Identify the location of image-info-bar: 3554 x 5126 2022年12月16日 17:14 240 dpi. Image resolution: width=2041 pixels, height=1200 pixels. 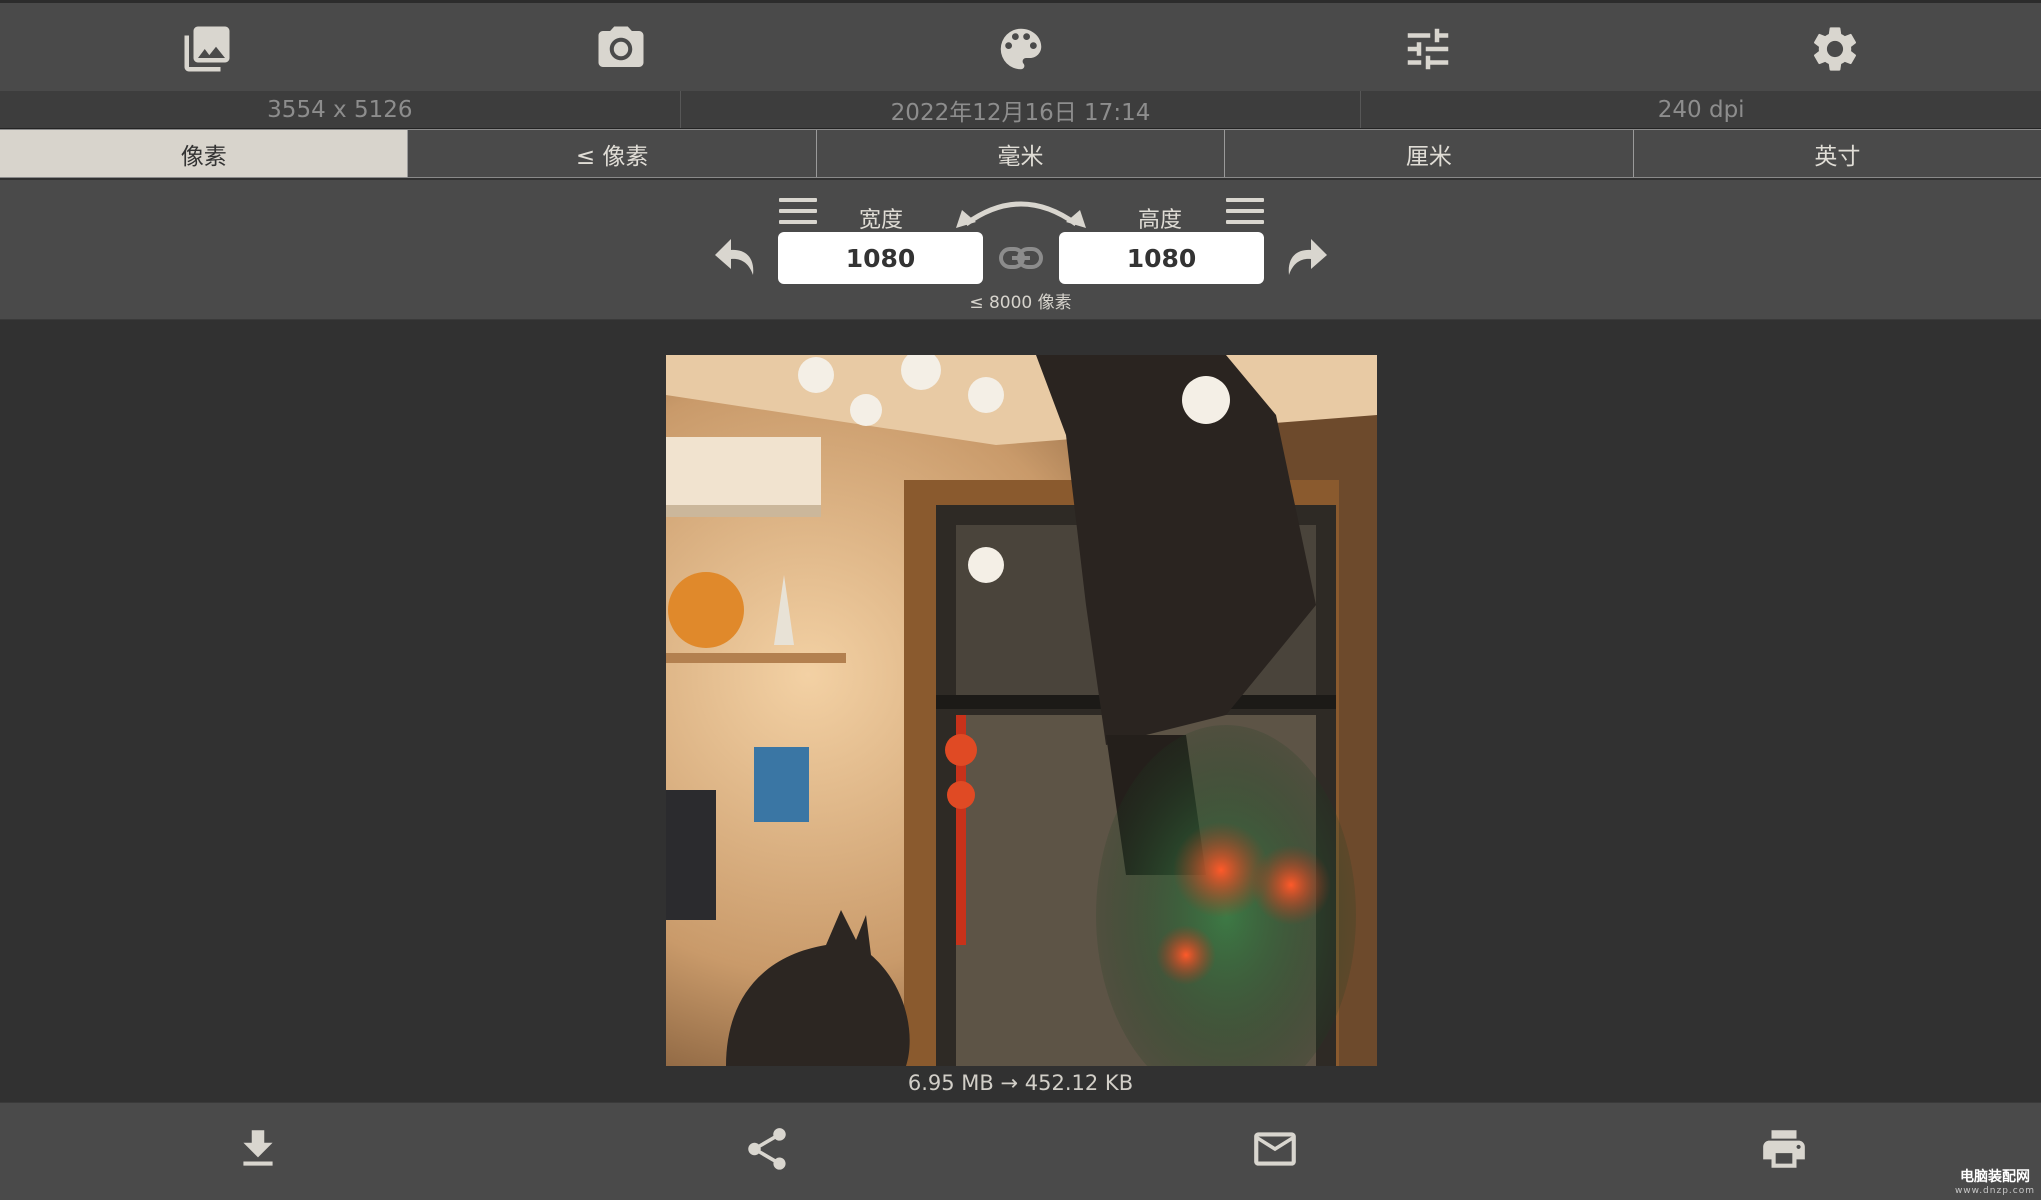
(1020, 110).